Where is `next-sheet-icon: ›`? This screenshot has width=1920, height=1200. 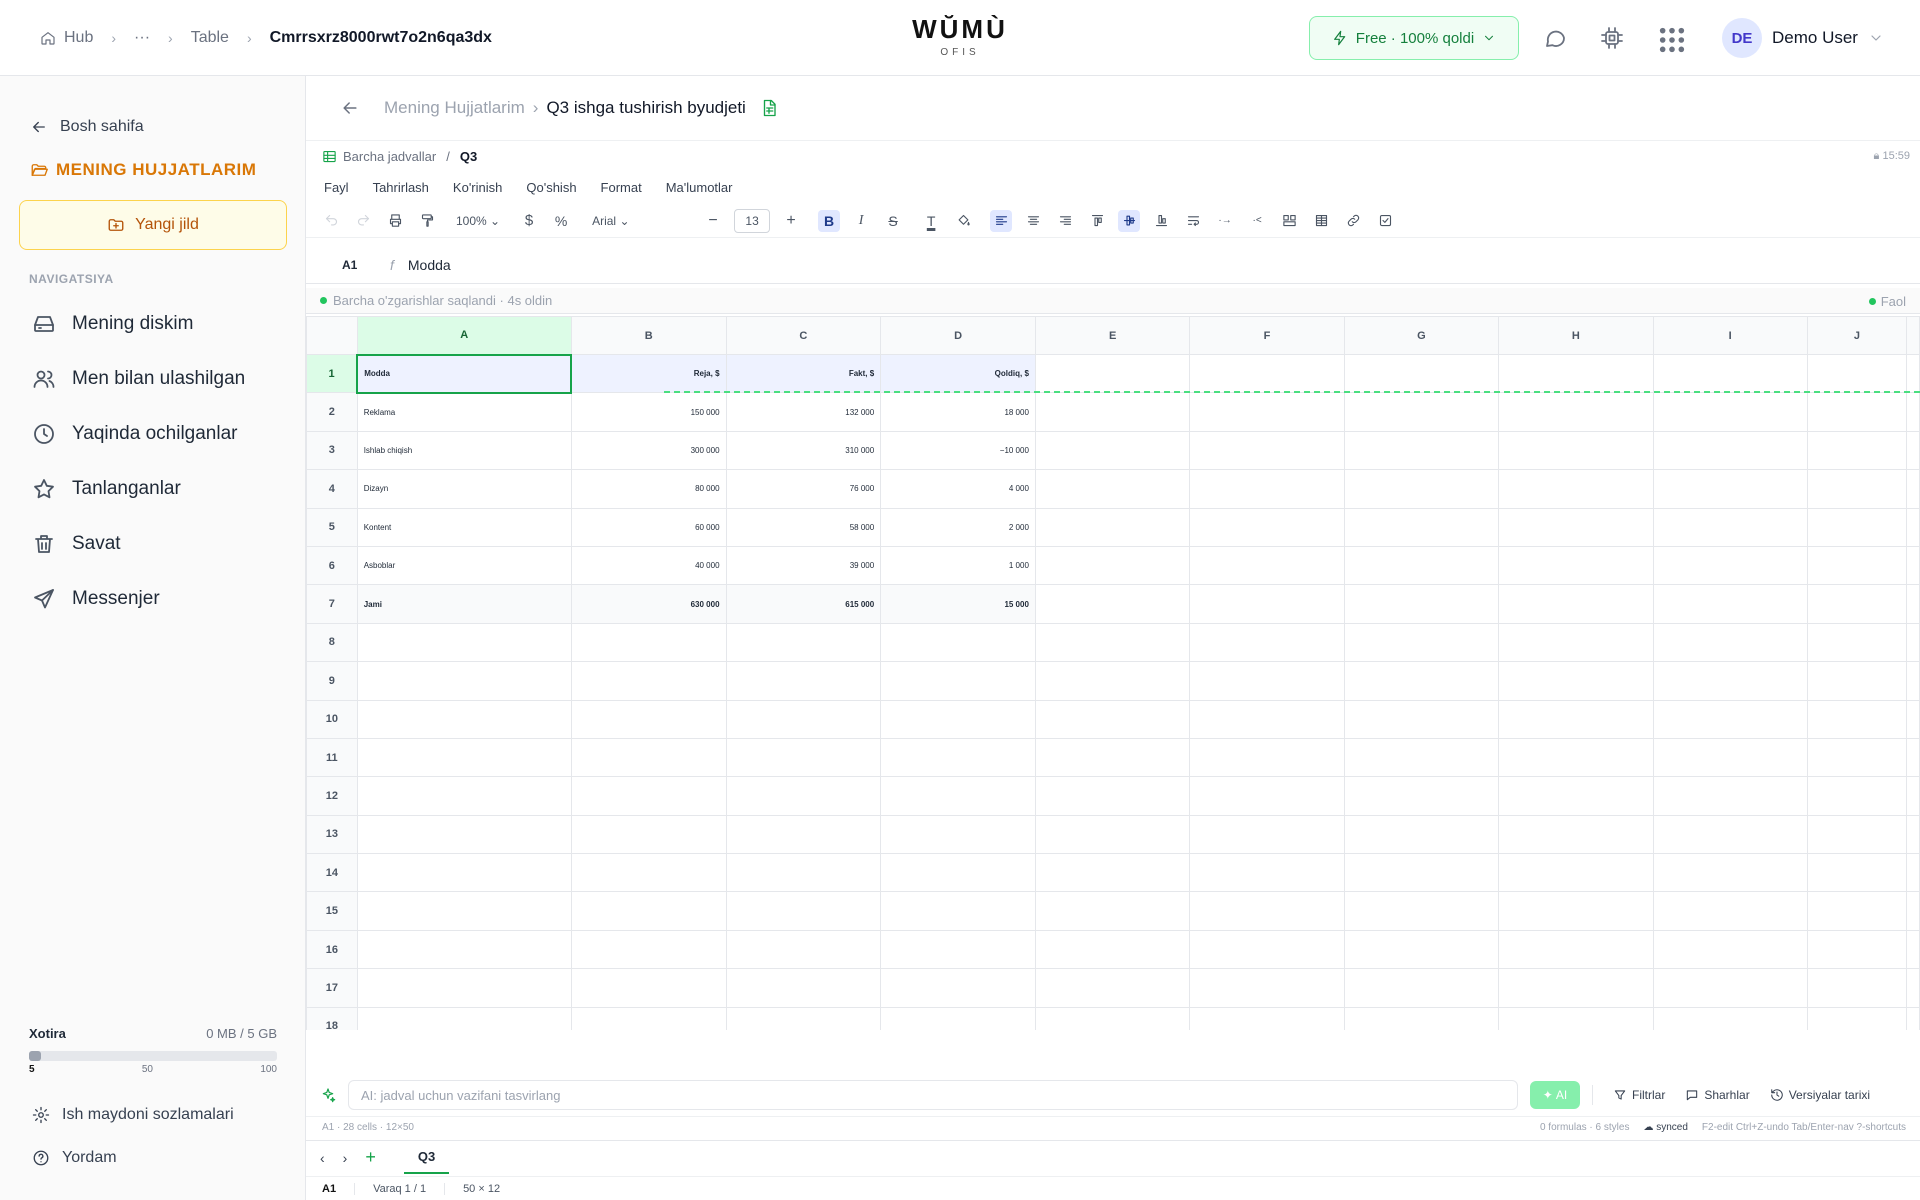 next-sheet-icon: › is located at coordinates (345, 1158).